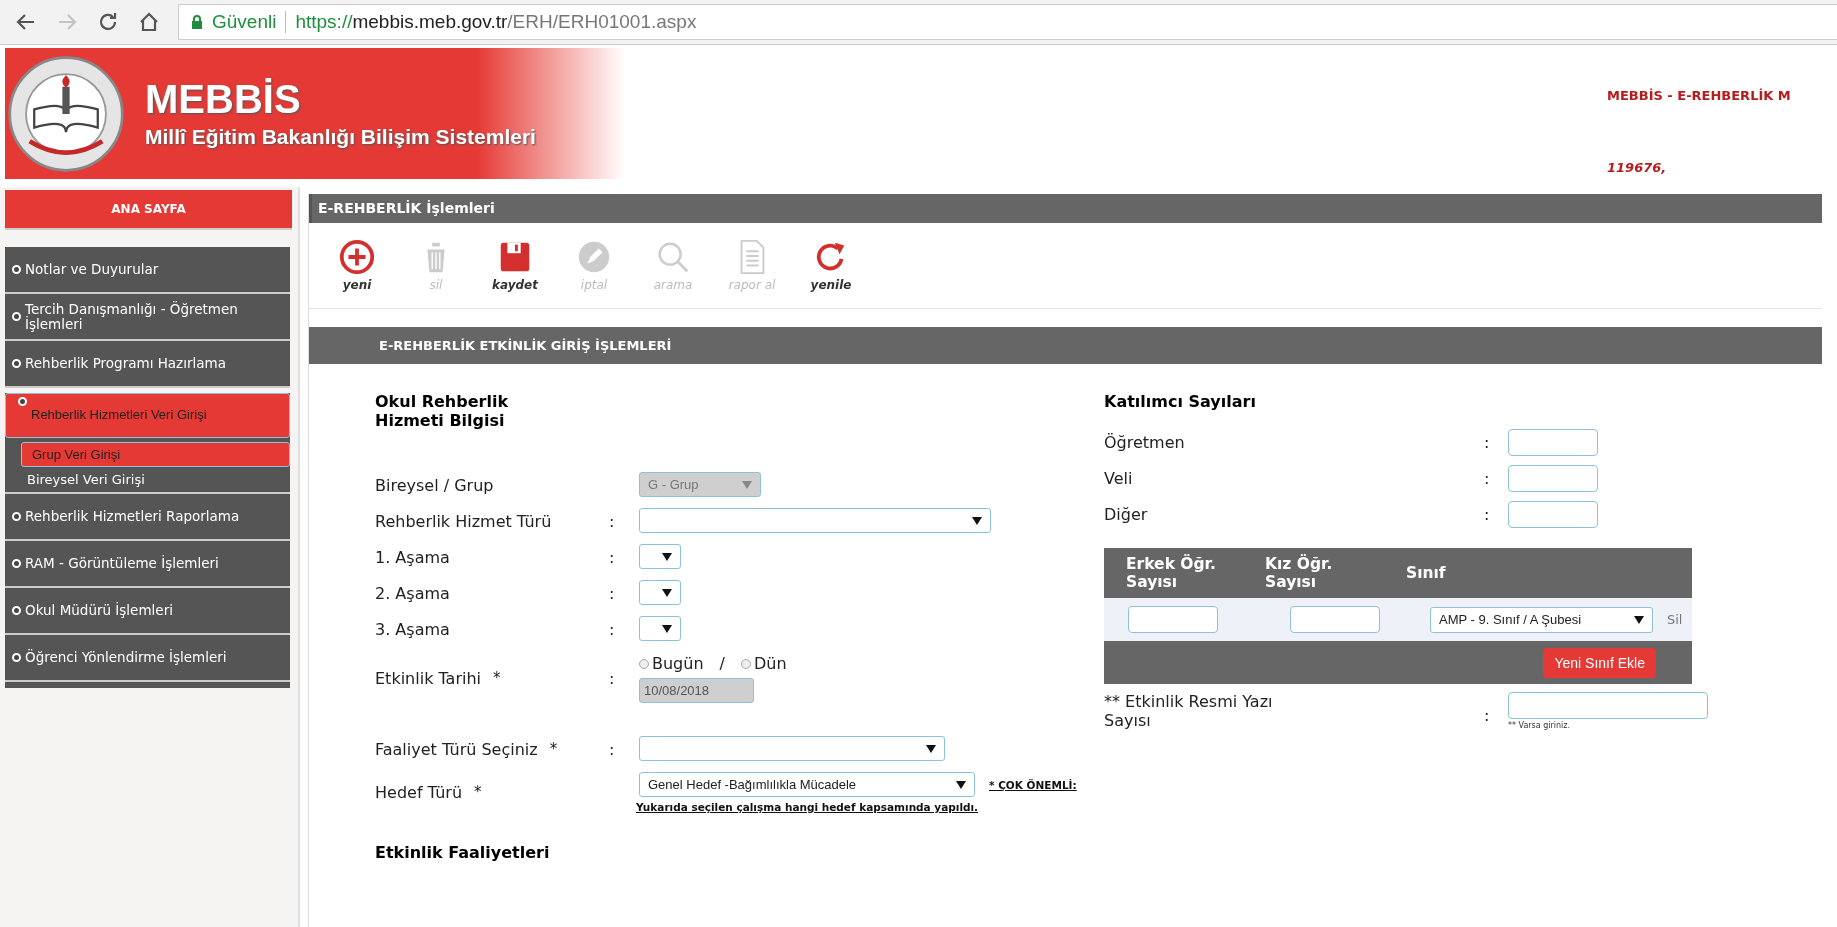 The image size is (1837, 927). Describe the element at coordinates (1675, 619) in the screenshot. I see `delete-link: Sil` at that location.